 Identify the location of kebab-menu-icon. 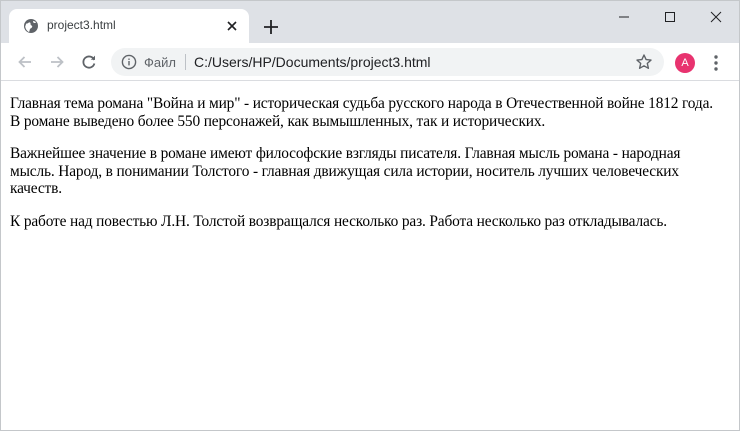
(716, 63).